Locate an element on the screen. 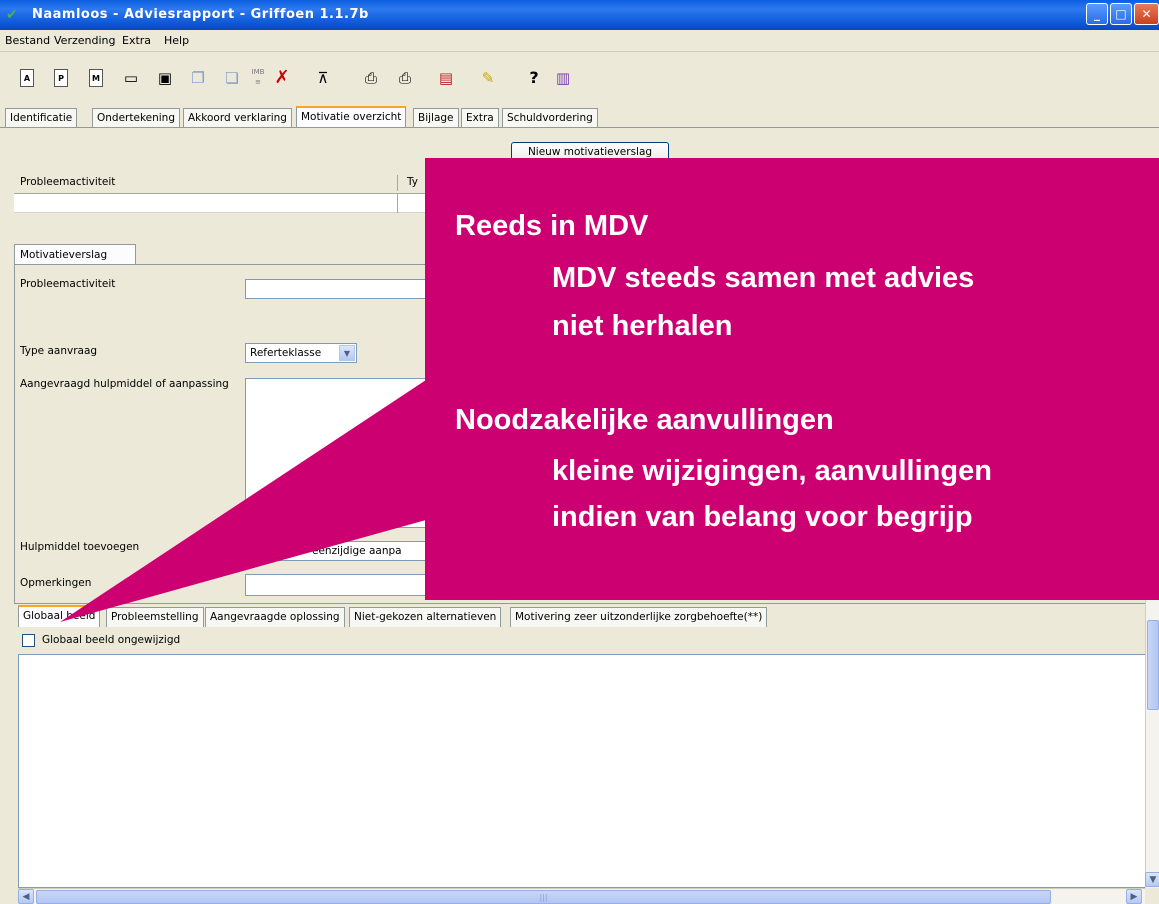 The width and height of the screenshot is (1159, 904). callout-heading-aanvullingen: Noodzakelijke aanvullingen is located at coordinates (644, 420).